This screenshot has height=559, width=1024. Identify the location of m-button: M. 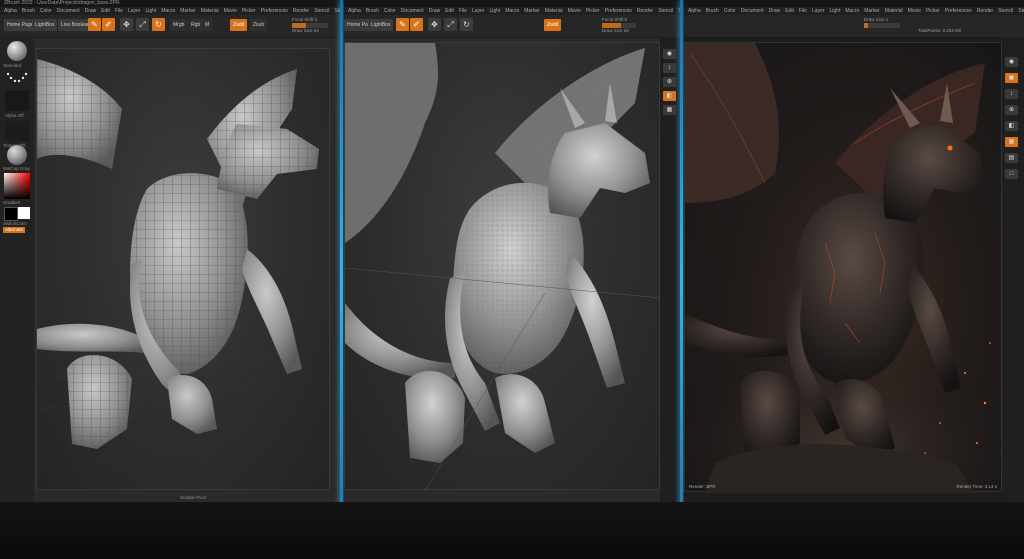
(207, 25).